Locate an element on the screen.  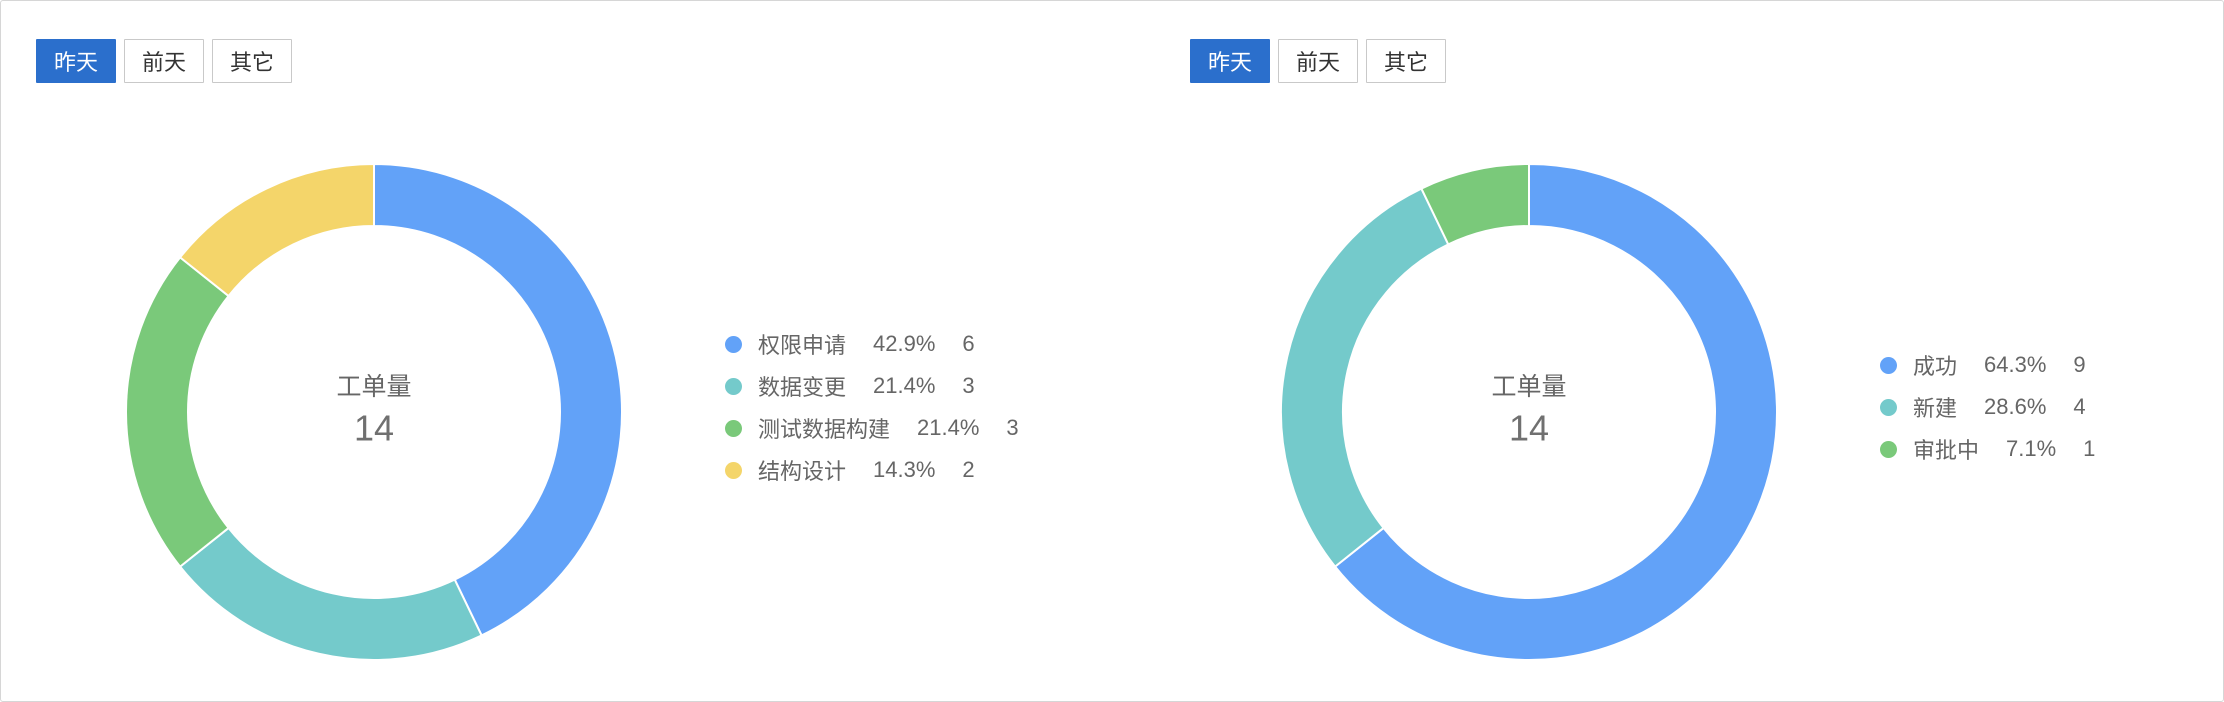
legend-label: 权限申请 is located at coordinates (802, 345).